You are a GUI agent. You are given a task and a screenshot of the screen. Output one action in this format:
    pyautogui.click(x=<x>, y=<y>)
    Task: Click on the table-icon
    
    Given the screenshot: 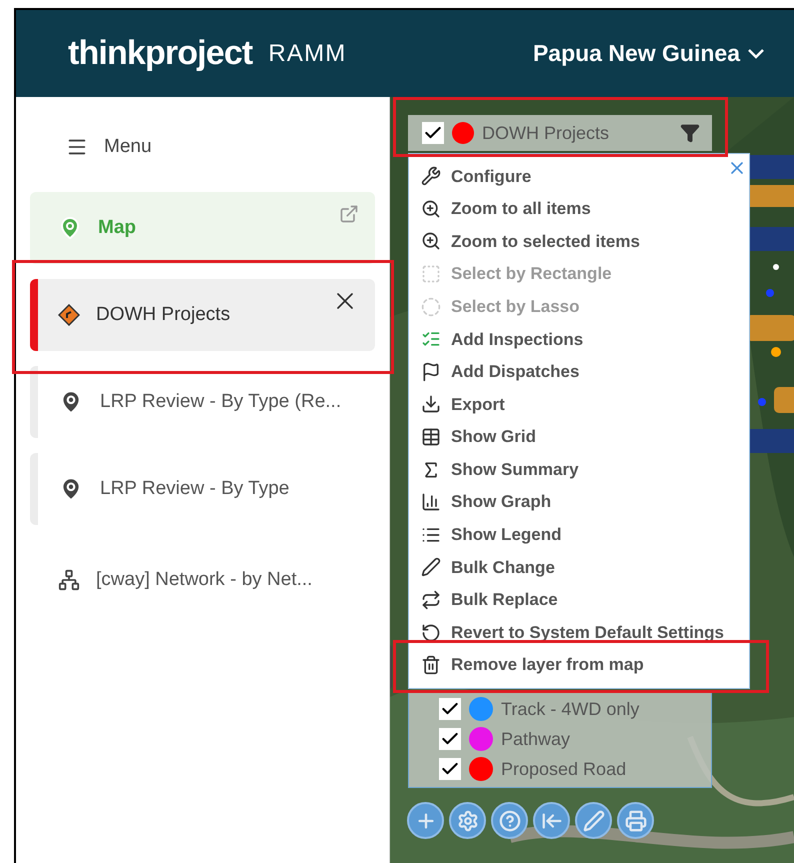 What is the action you would take?
    pyautogui.click(x=431, y=437)
    